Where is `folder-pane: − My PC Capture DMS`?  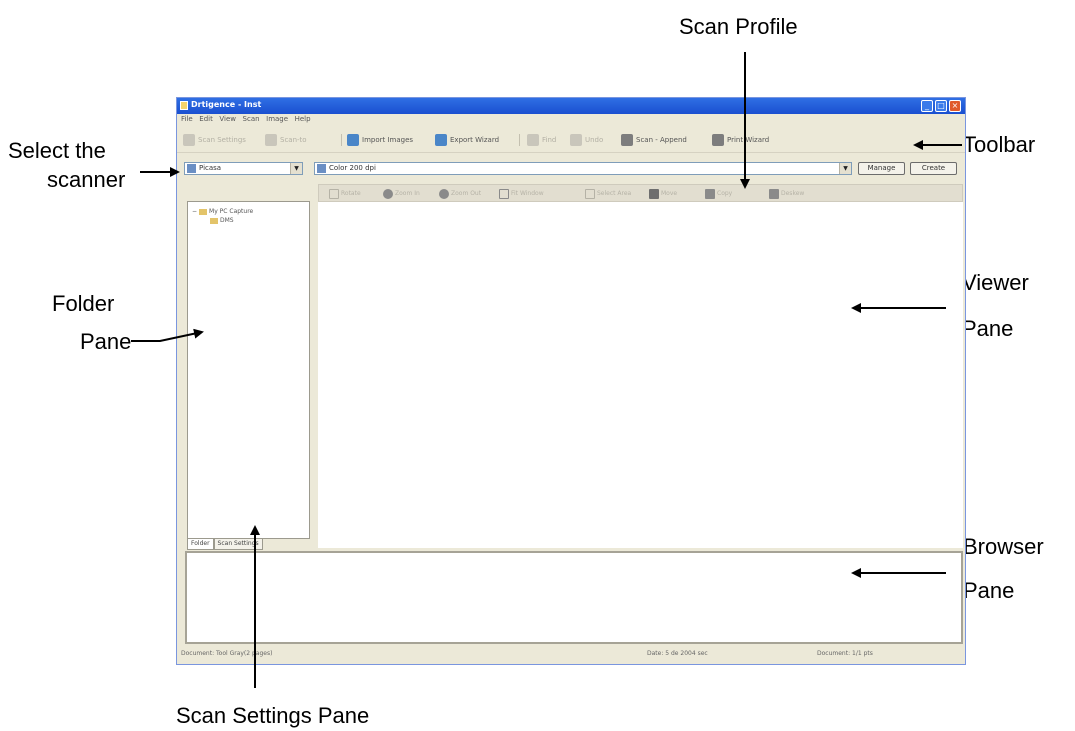
folder-pane: − My PC Capture DMS is located at coordinates (248, 370).